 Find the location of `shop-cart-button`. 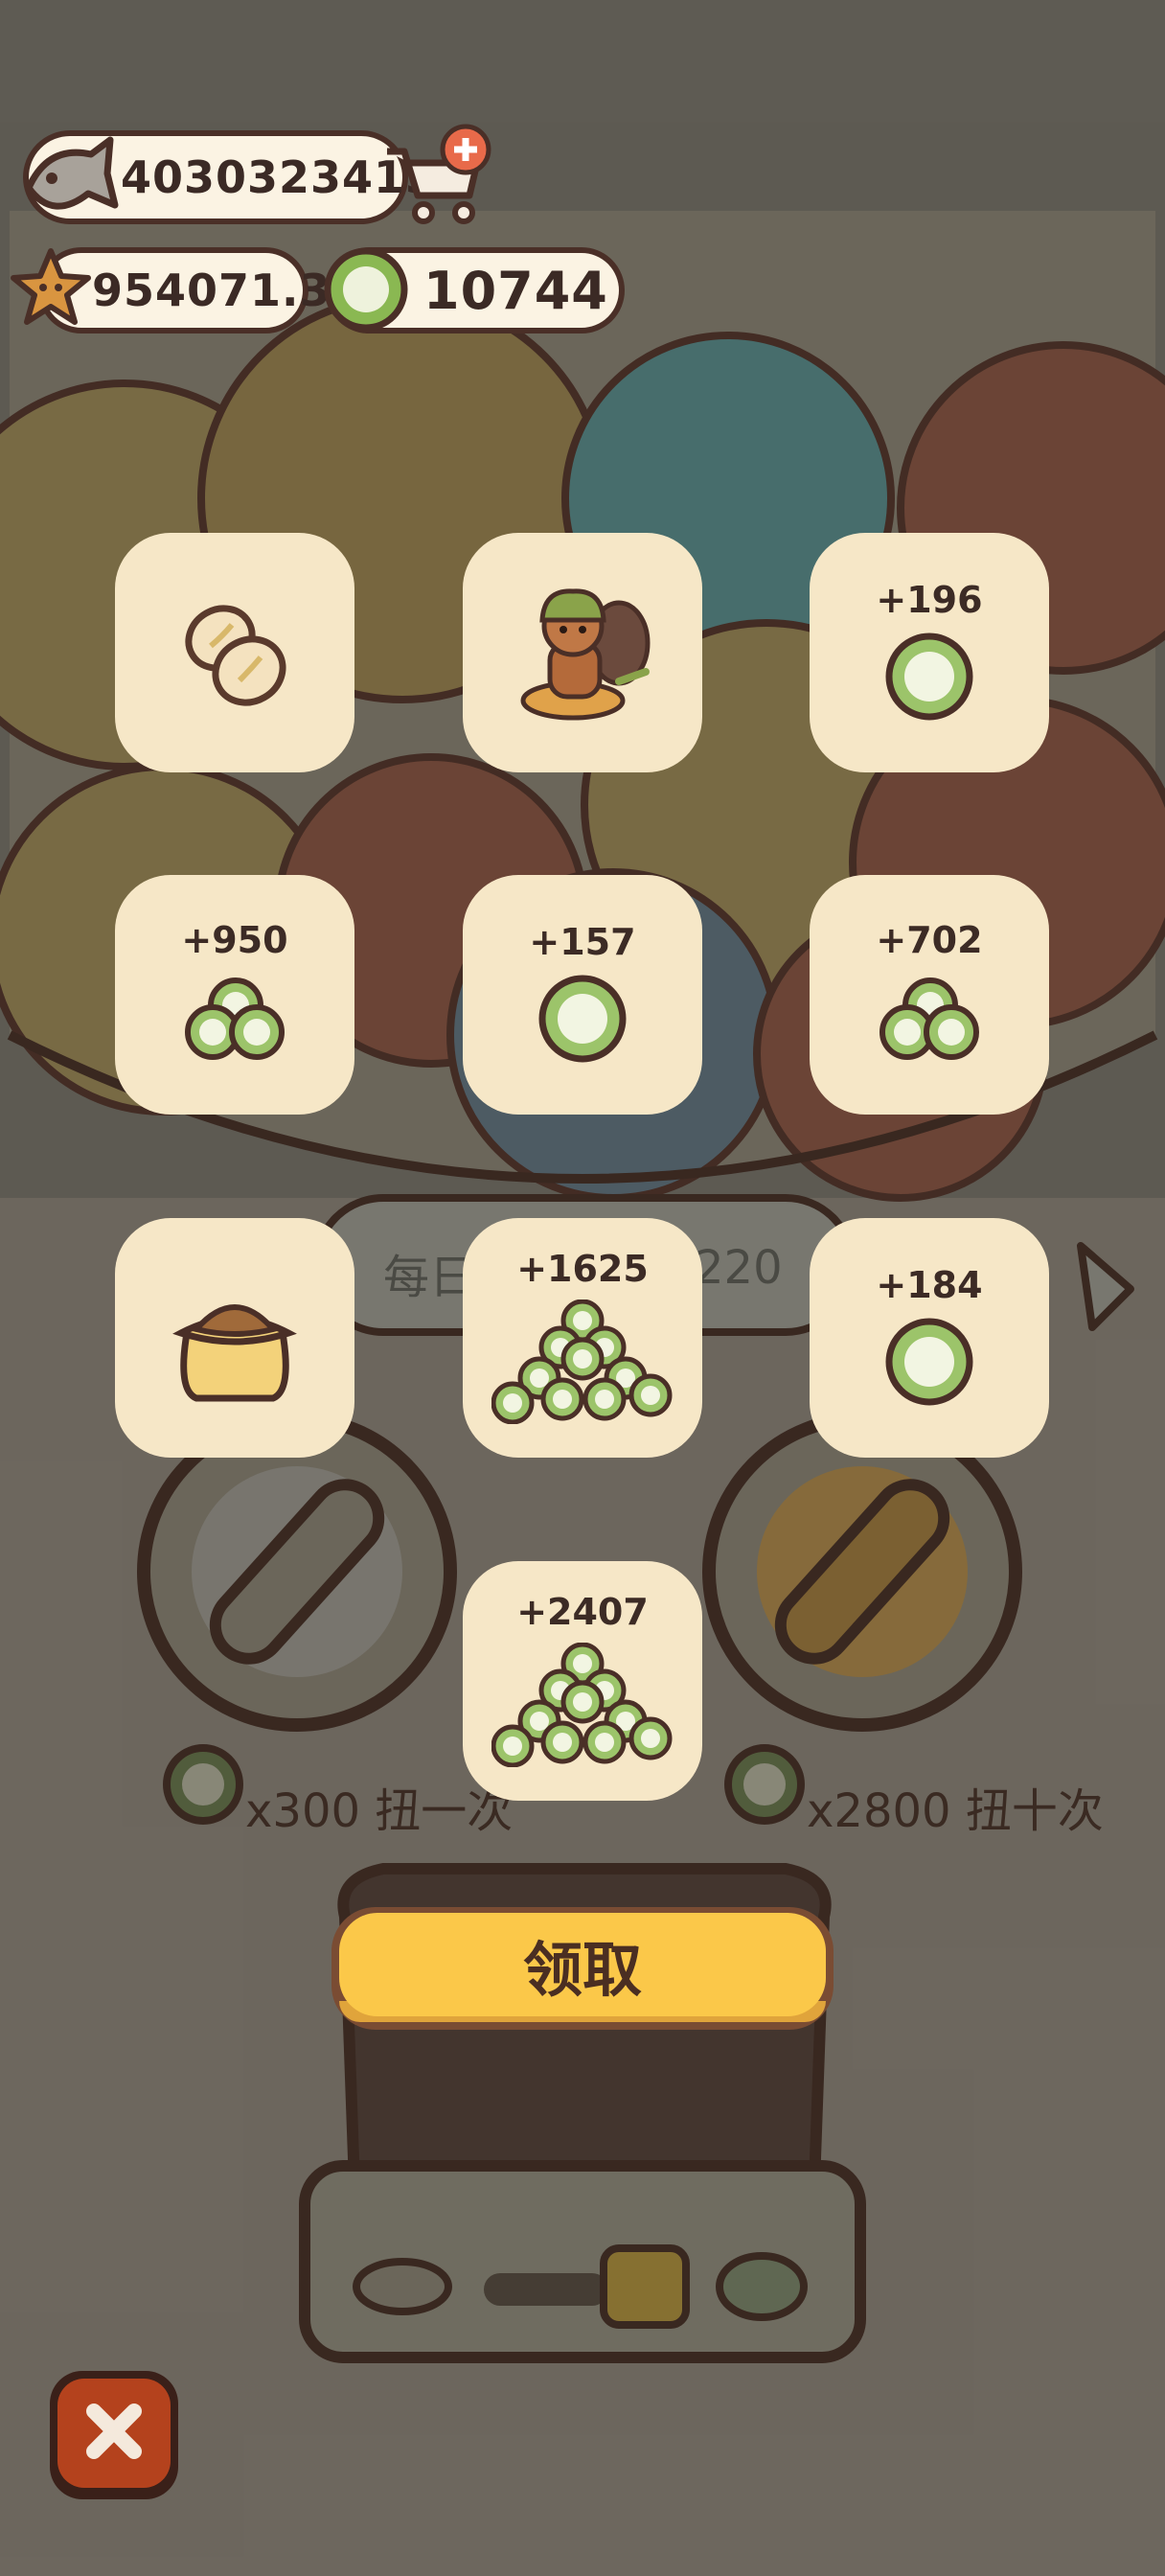

shop-cart-button is located at coordinates (438, 177).